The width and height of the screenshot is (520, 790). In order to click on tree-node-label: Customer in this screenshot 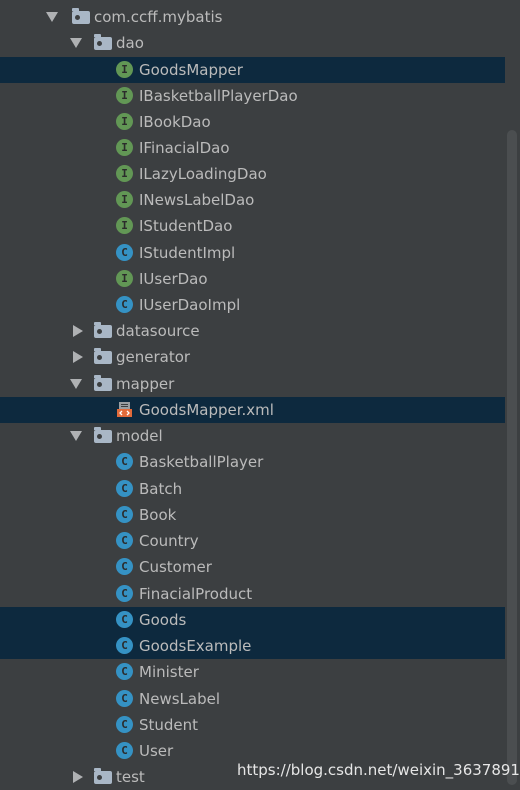, I will do `click(175, 567)`.